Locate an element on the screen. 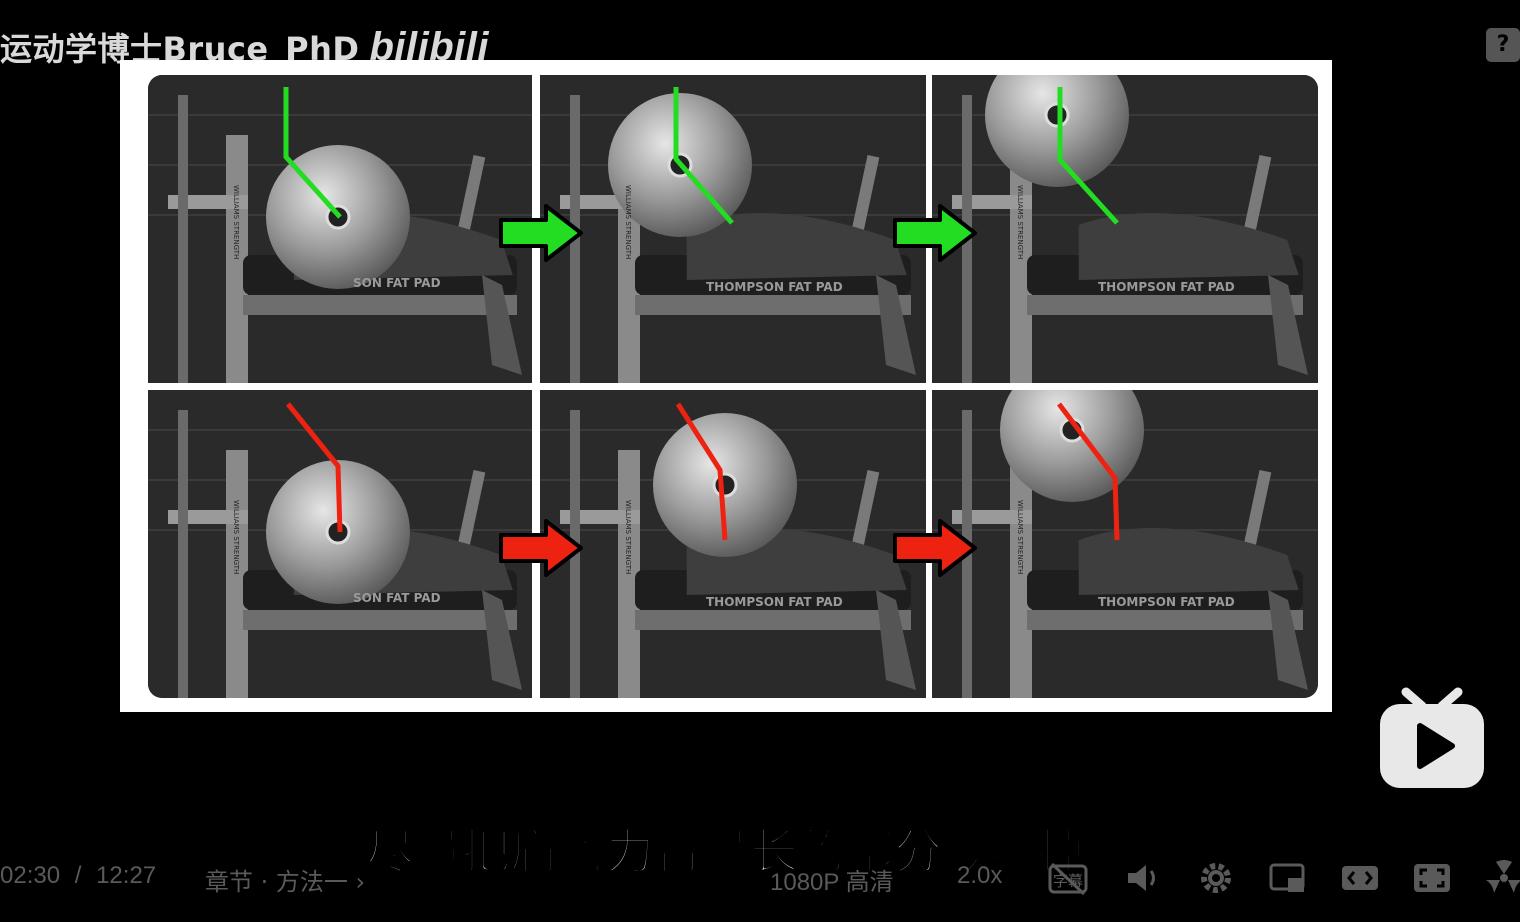  gear-icon is located at coordinates (1216, 878).